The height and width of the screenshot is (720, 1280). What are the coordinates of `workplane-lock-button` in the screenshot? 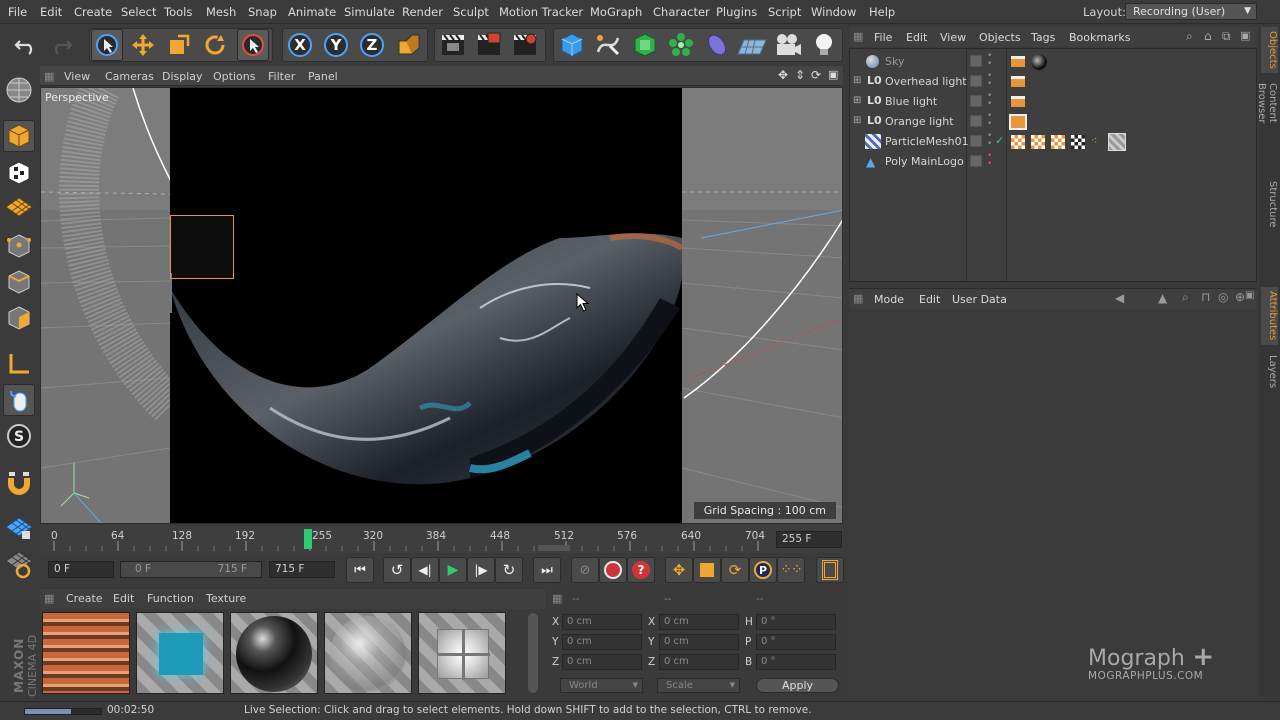 It's located at (19, 528).